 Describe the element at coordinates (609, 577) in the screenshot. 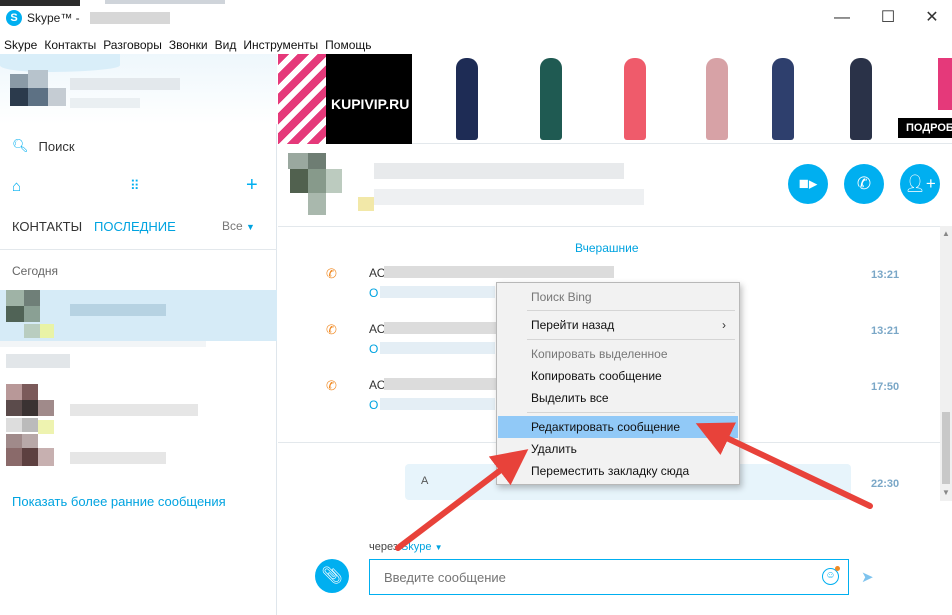

I see `message-input` at that location.